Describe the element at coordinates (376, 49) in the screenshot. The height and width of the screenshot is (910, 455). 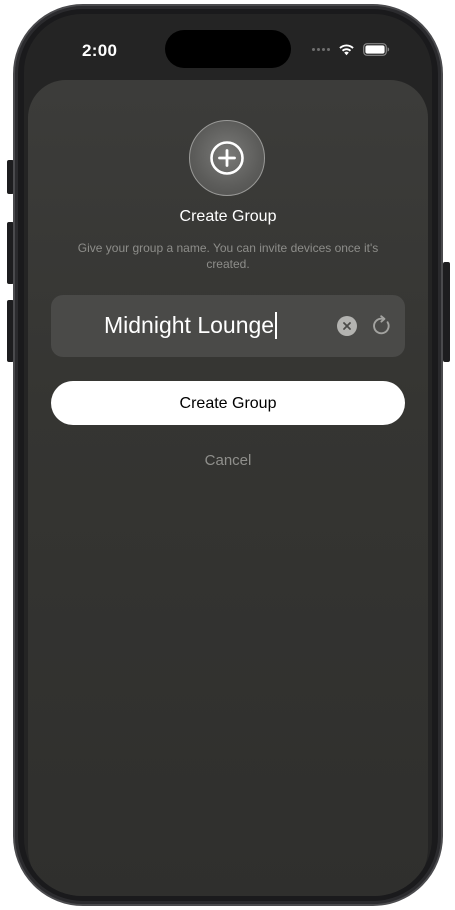
I see `battery-icon` at that location.